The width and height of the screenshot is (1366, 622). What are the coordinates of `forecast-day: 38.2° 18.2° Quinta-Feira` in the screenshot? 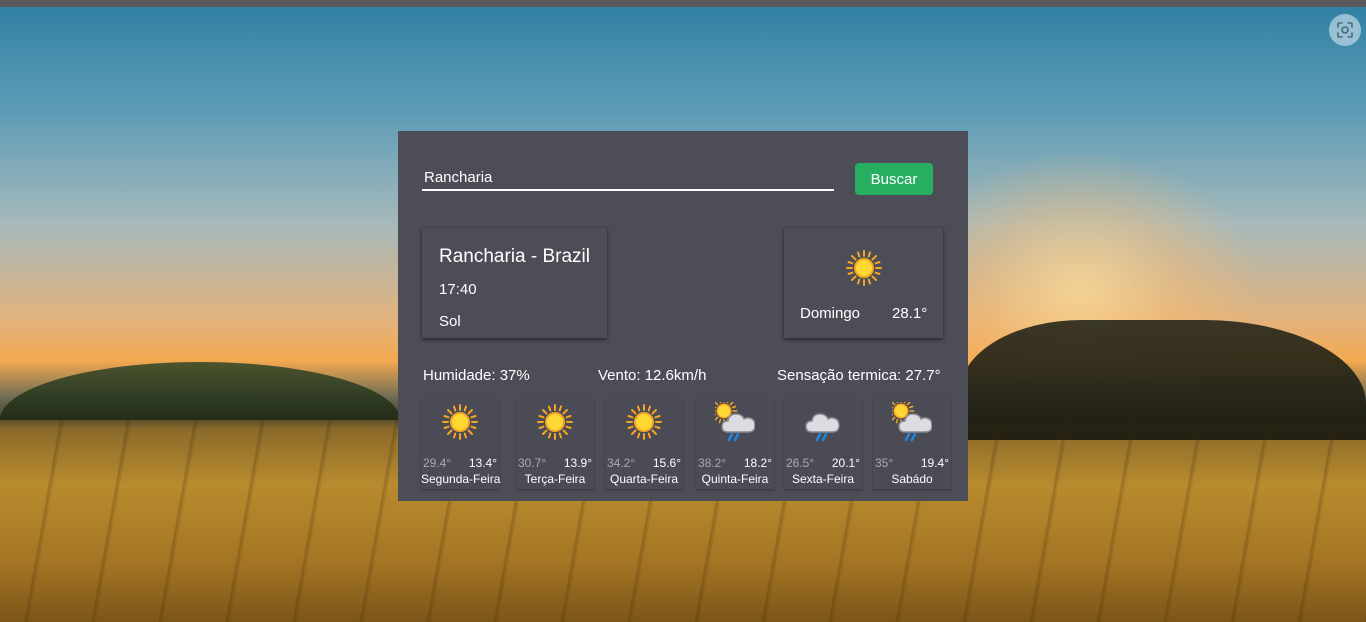 It's located at (735, 444).